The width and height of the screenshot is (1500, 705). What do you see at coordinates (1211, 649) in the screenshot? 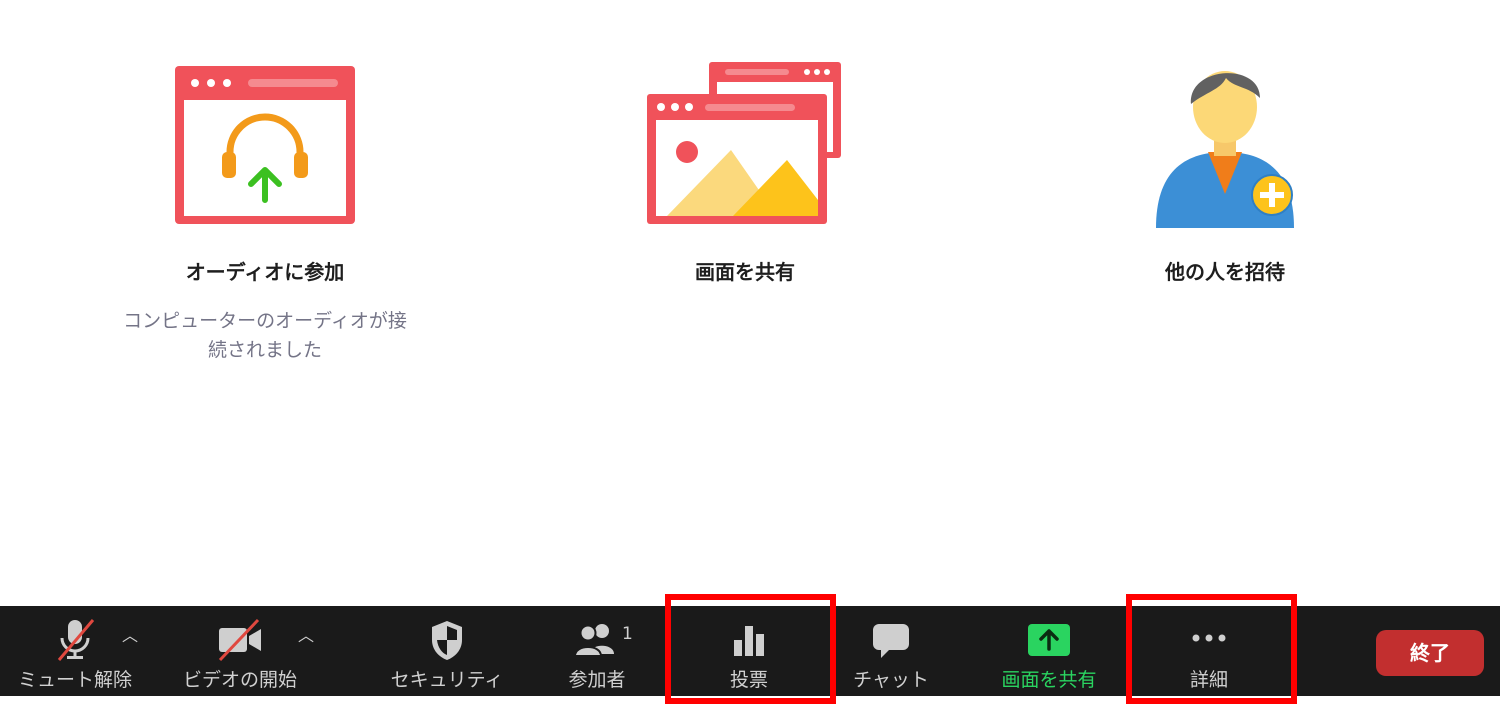
I see `more-highlight-box` at bounding box center [1211, 649].